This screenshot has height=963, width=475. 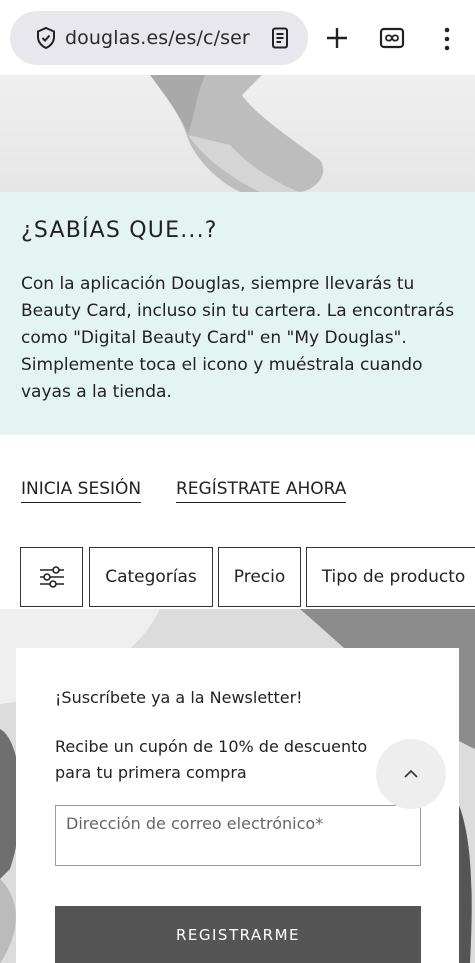 What do you see at coordinates (447, 39) in the screenshot?
I see `more-vert-icon` at bounding box center [447, 39].